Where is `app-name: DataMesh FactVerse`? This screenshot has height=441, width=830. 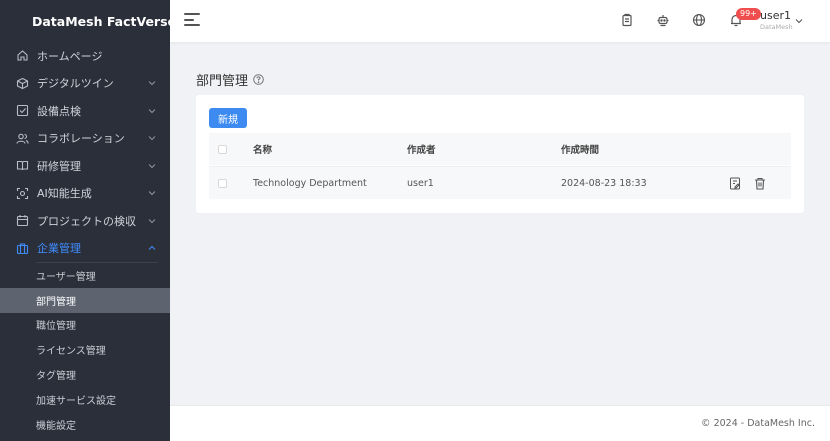 app-name: DataMesh FactVerse is located at coordinates (101, 21).